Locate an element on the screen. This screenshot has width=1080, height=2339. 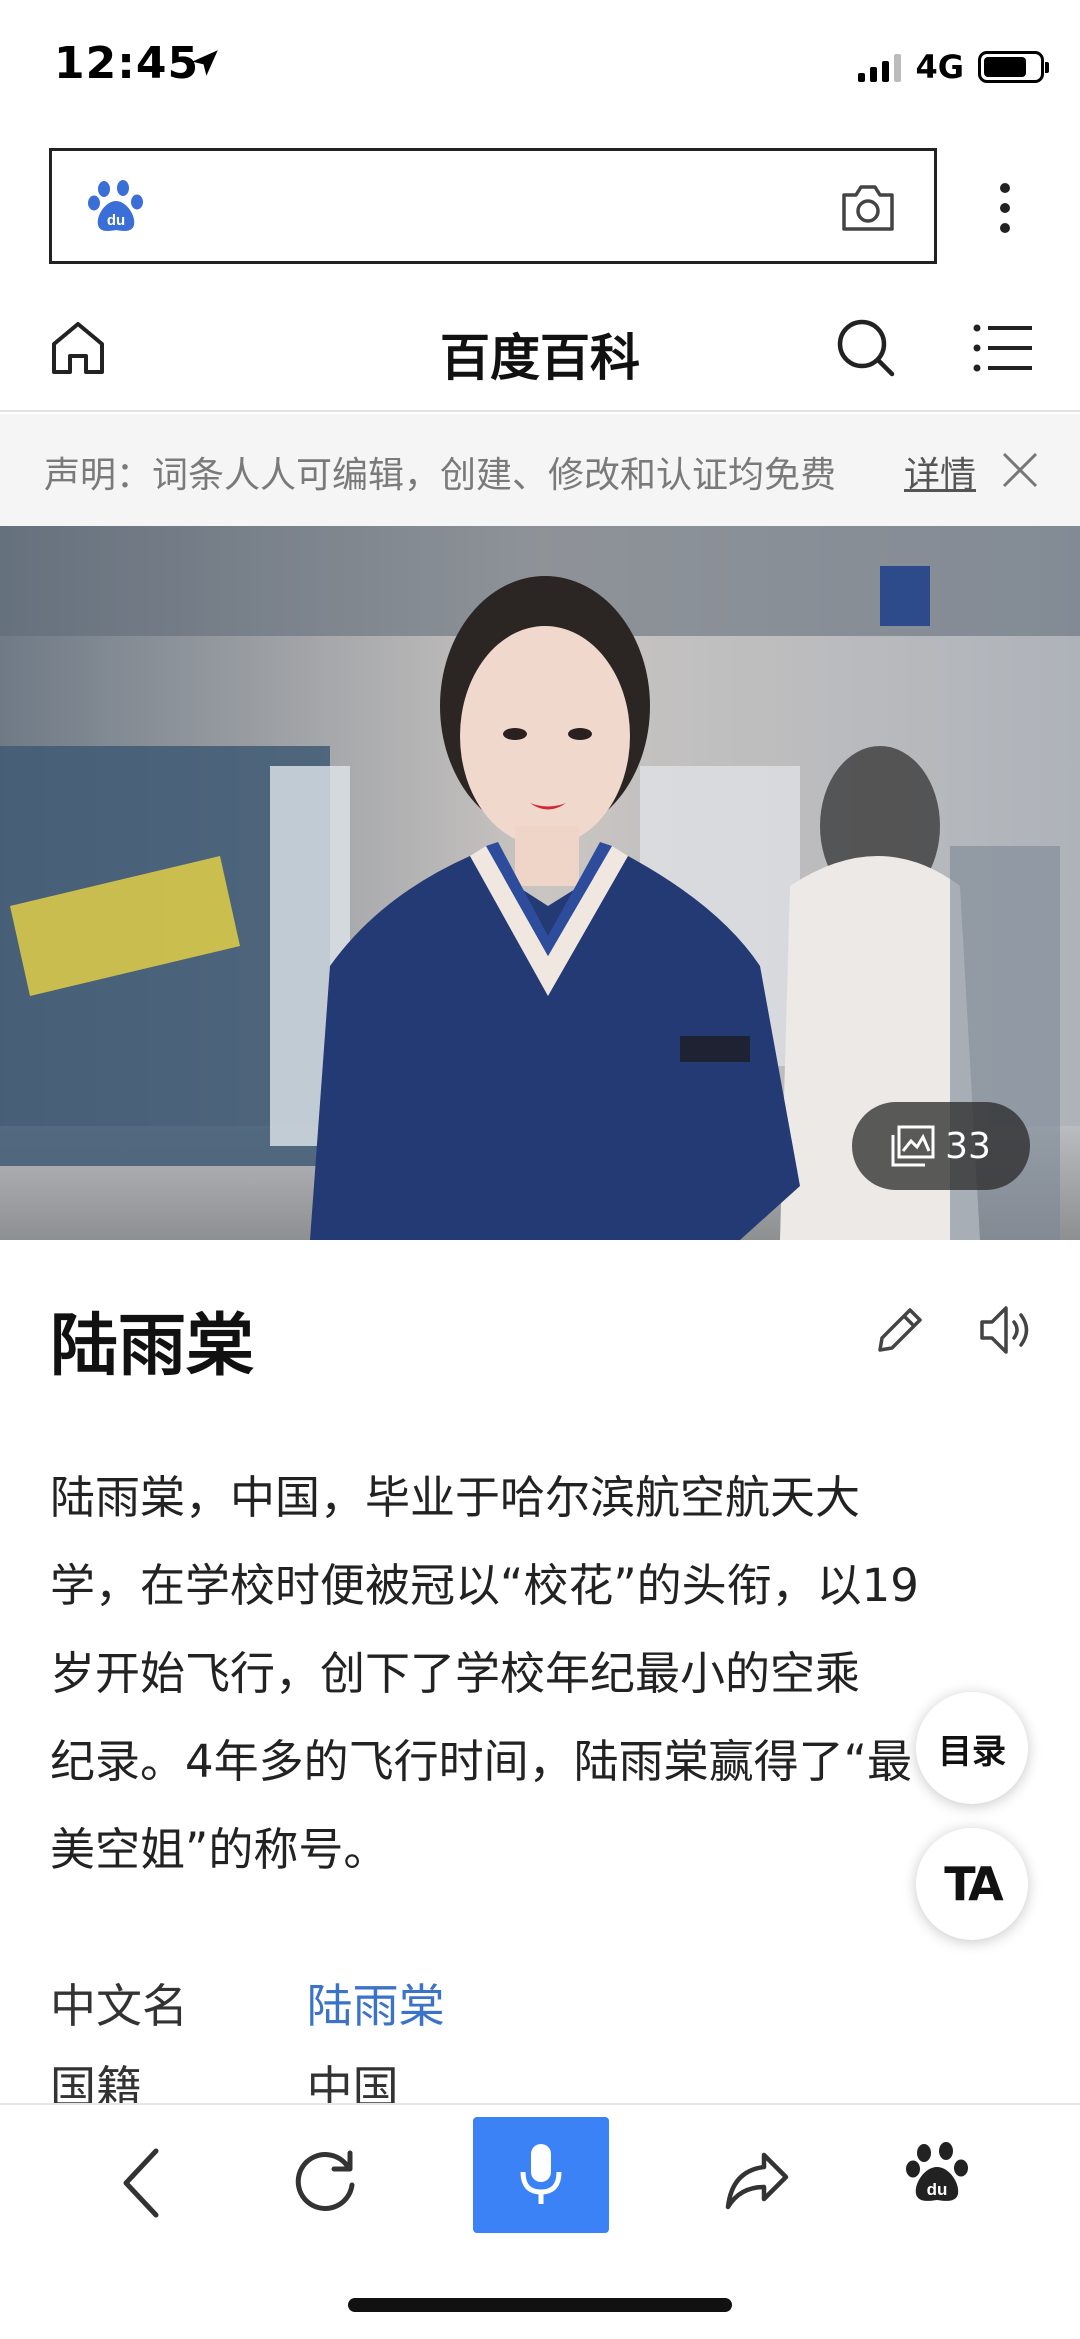
notice-banner: 声明：词条人人可编辑，创建、修改和认证均免费 详情 is located at coordinates (540, 470).